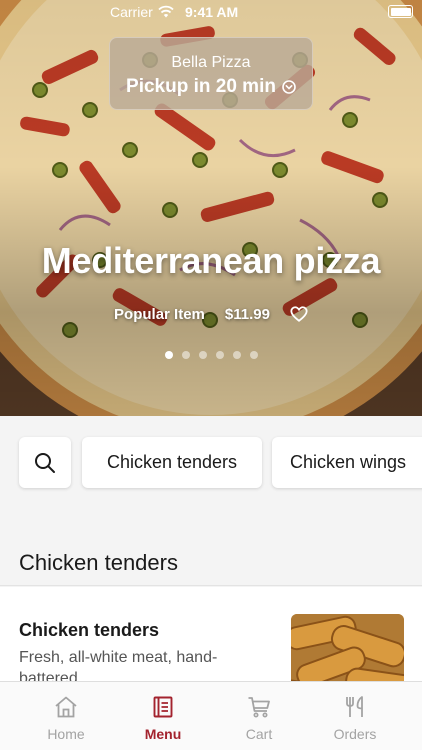 The width and height of the screenshot is (422, 750). What do you see at coordinates (211, 355) in the screenshot?
I see `carousel-dots` at bounding box center [211, 355].